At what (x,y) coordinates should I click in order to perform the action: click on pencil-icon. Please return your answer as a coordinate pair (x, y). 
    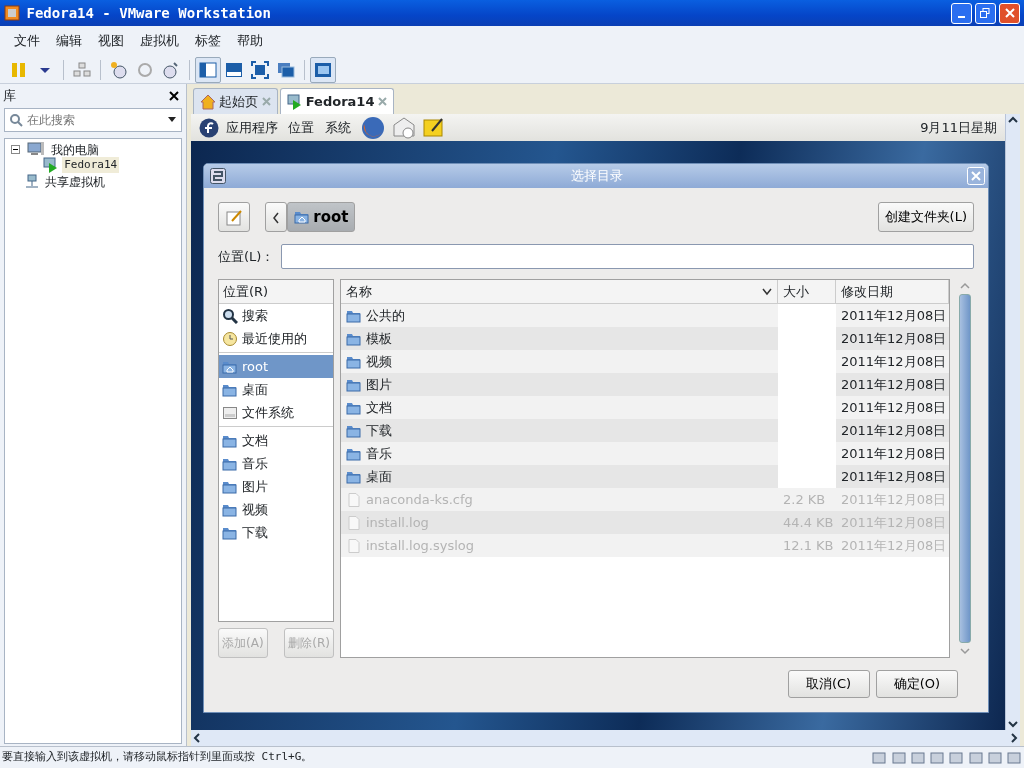
    Looking at the image, I should click on (234, 217).